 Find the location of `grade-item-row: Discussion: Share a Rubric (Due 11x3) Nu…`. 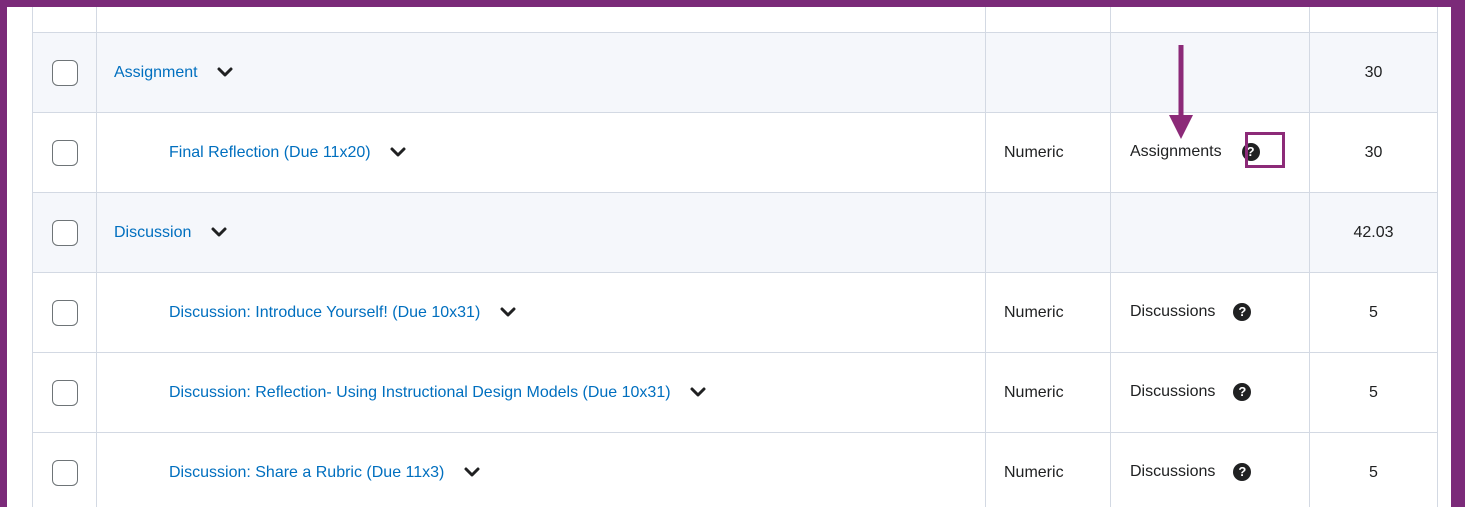

grade-item-row: Discussion: Share a Rubric (Due 11x3) Nu… is located at coordinates (735, 470).